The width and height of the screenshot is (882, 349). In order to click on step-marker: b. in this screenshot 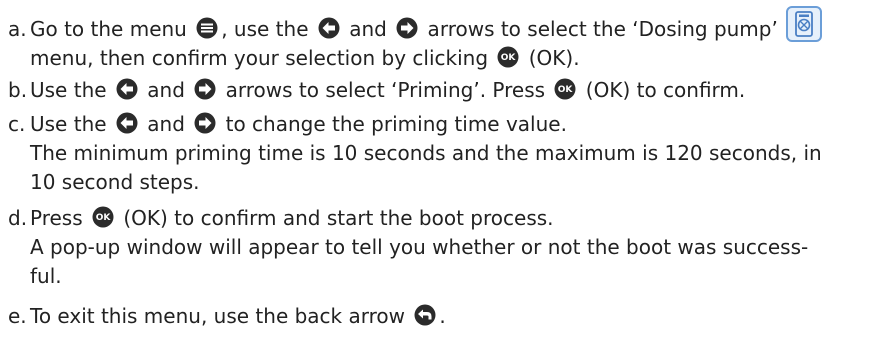, I will do `click(18, 90)`.